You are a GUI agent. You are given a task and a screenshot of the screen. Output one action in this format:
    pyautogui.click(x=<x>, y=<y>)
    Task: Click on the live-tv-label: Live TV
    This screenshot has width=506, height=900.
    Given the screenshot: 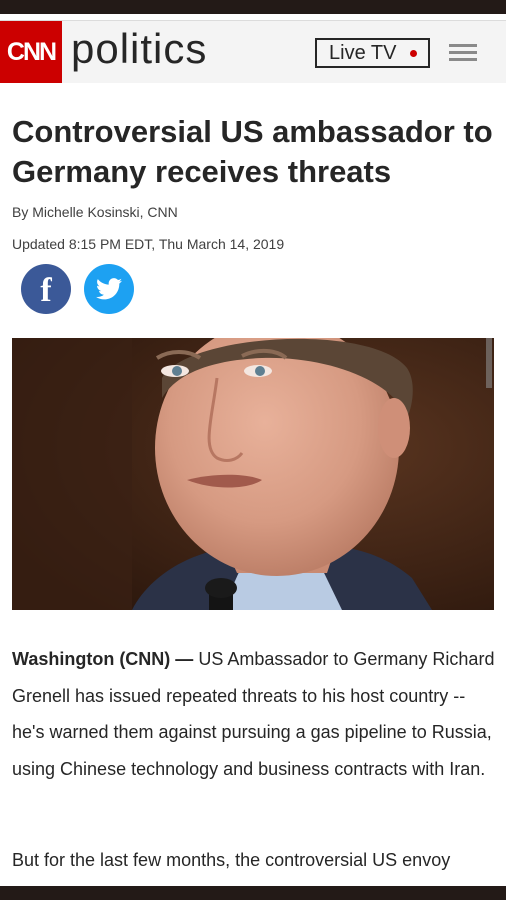 What is the action you would take?
    pyautogui.click(x=363, y=52)
    